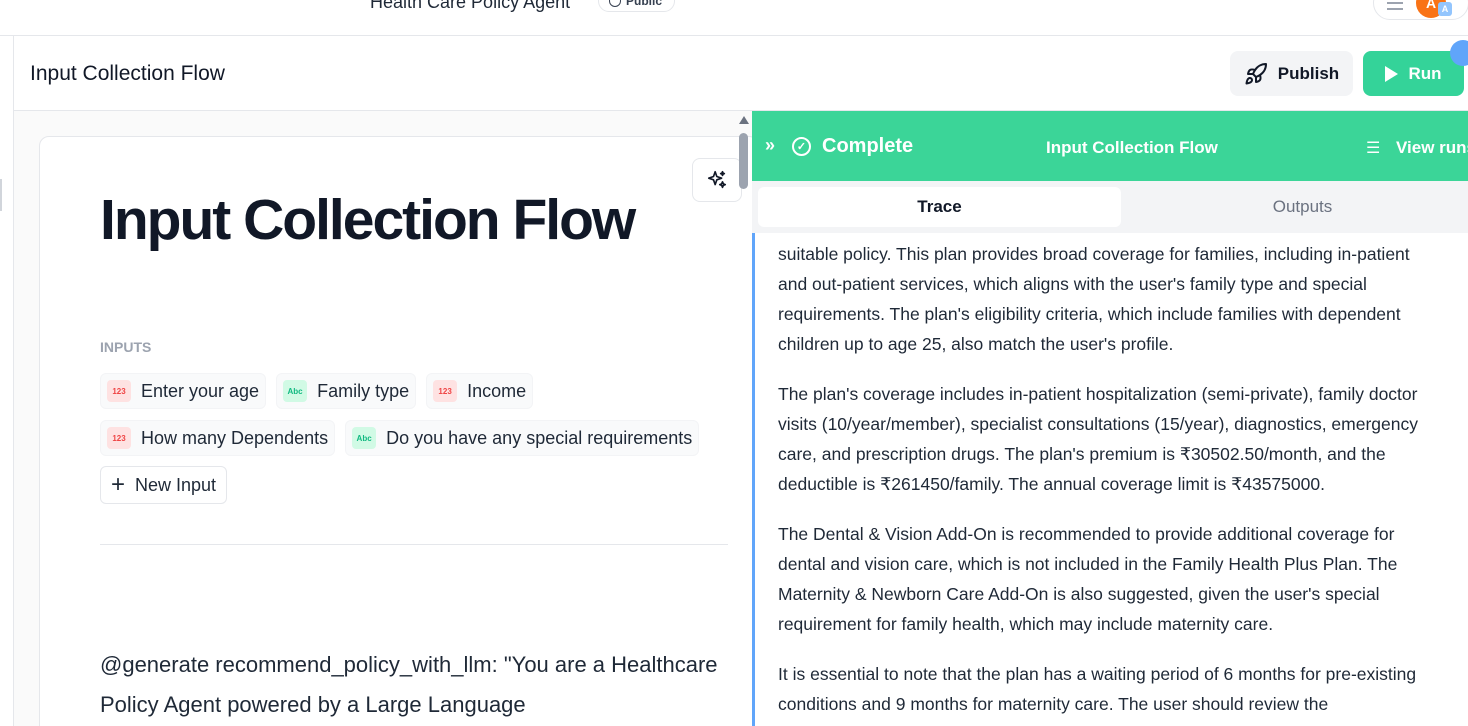  I want to click on flow-header: Input Collection Flow Publish Run, so click(741, 73).